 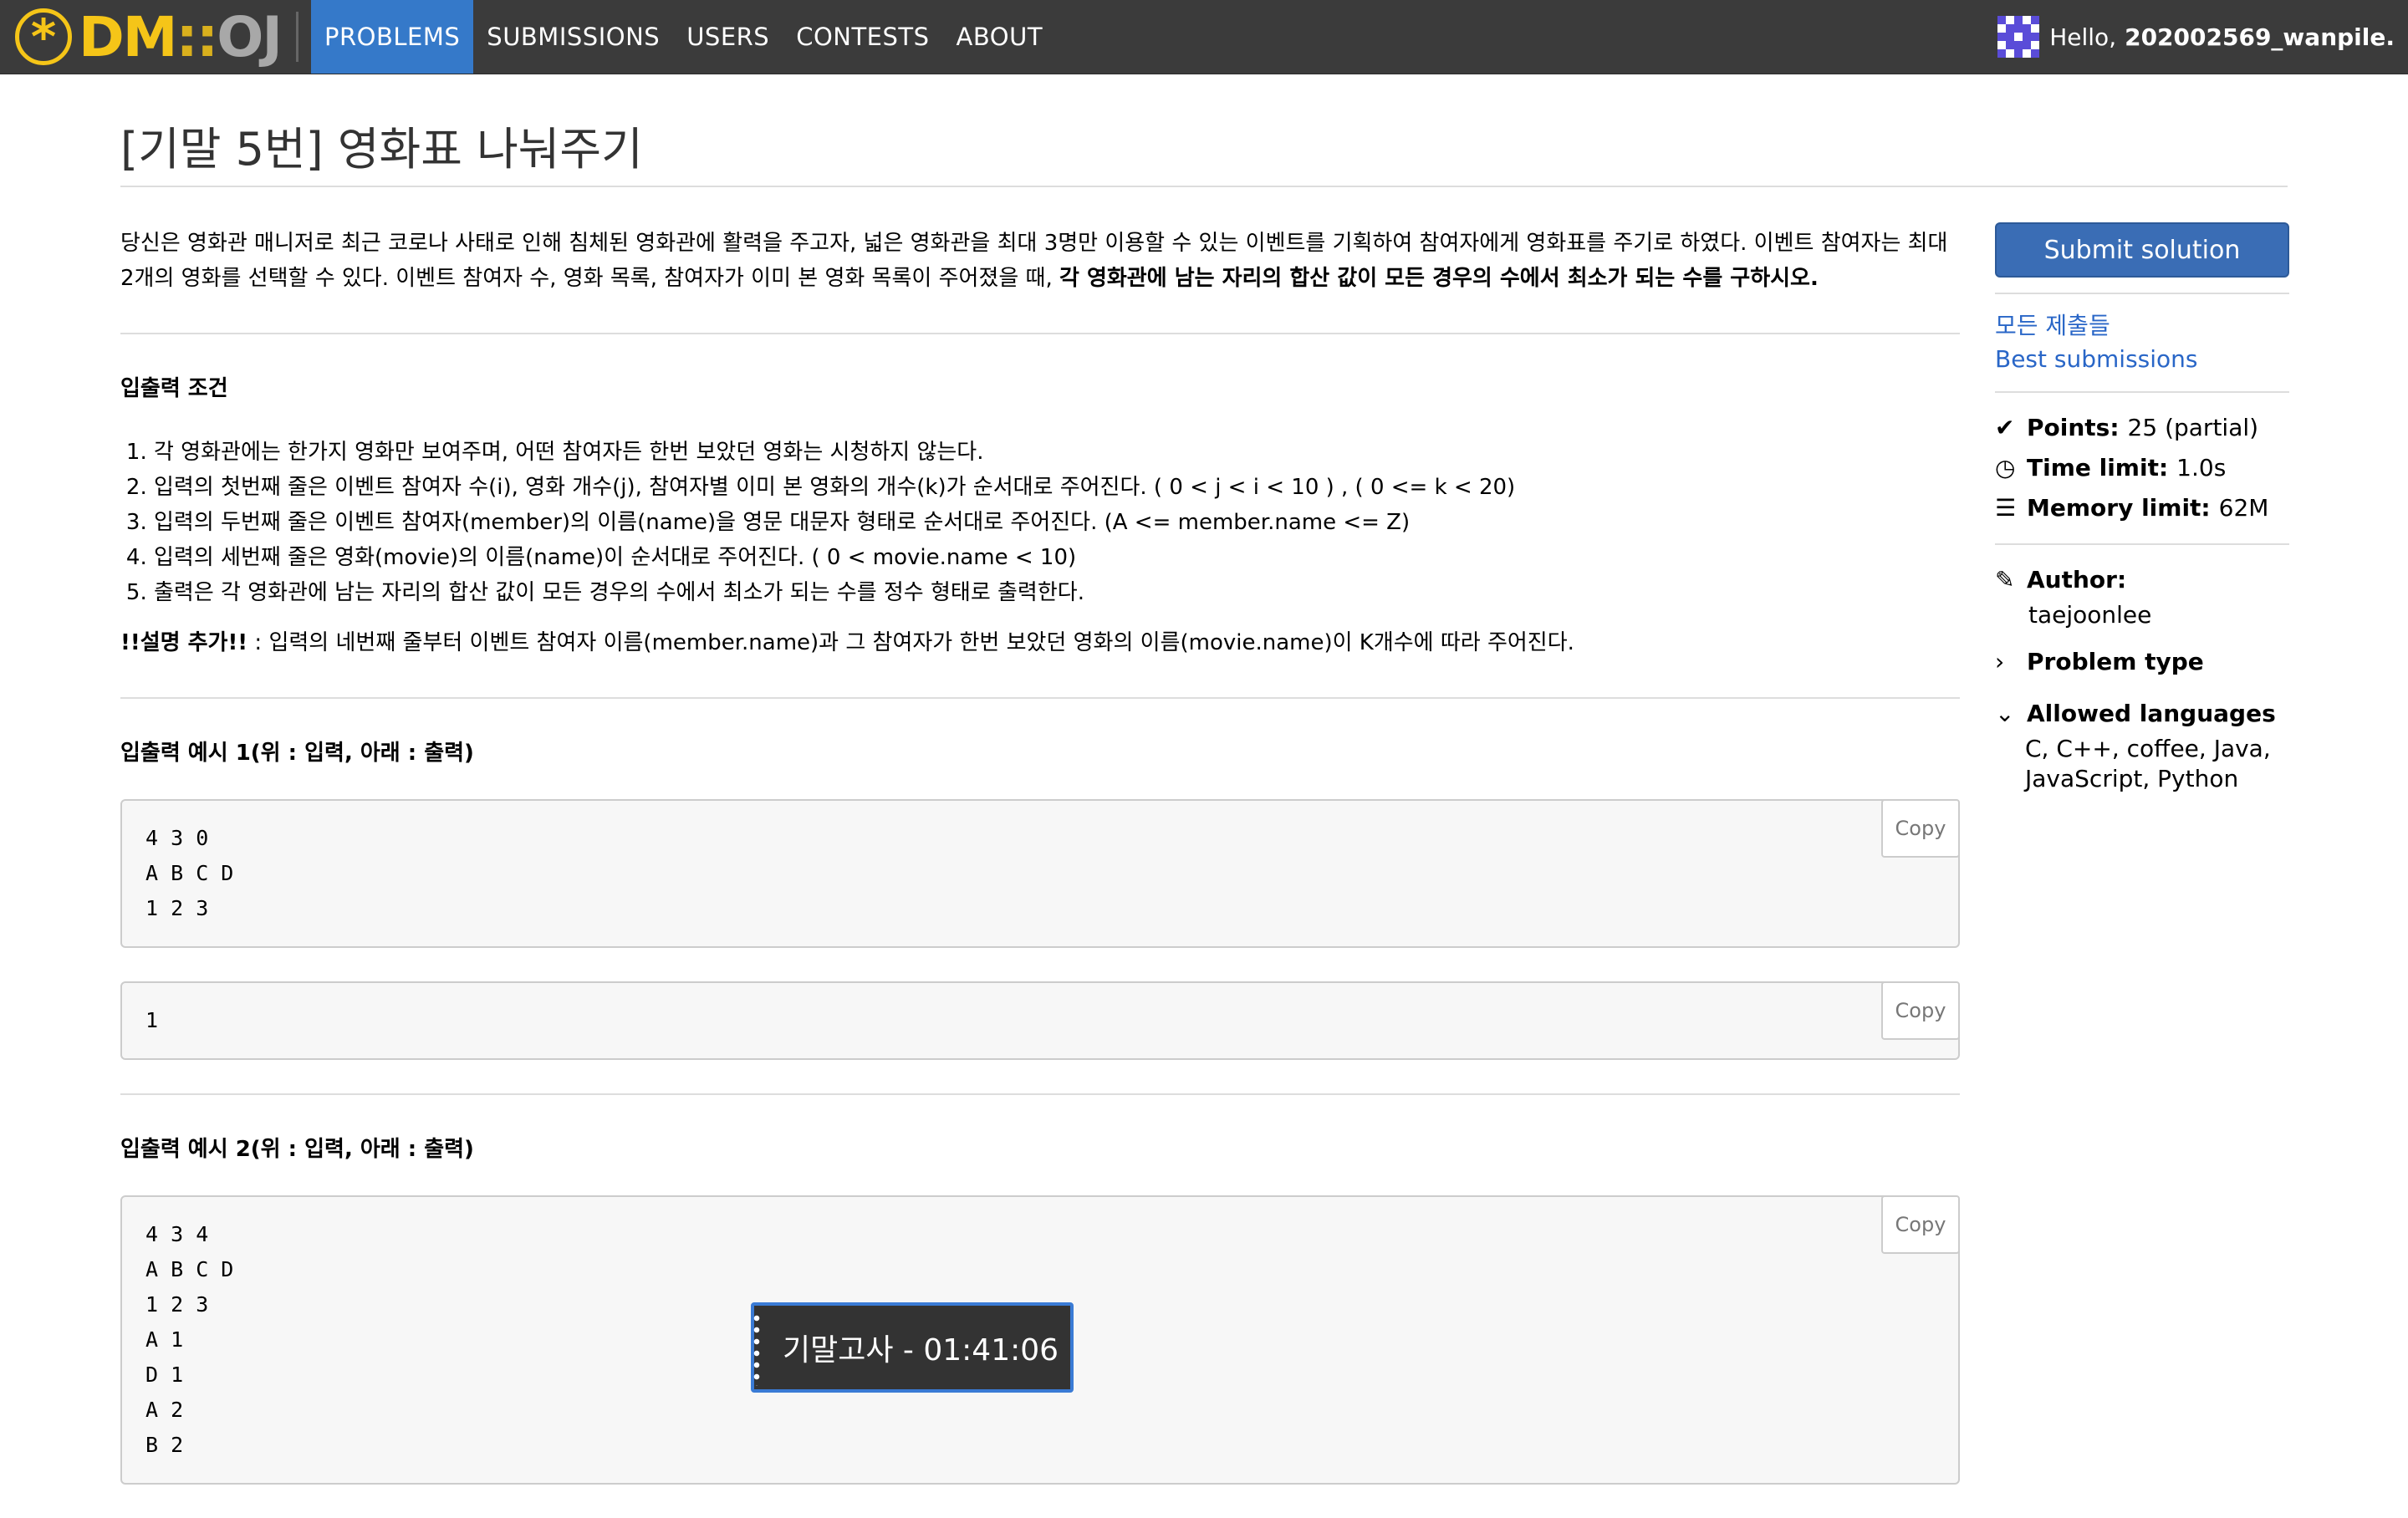 I want to click on username: 202002569_wanpile., so click(x=2260, y=37).